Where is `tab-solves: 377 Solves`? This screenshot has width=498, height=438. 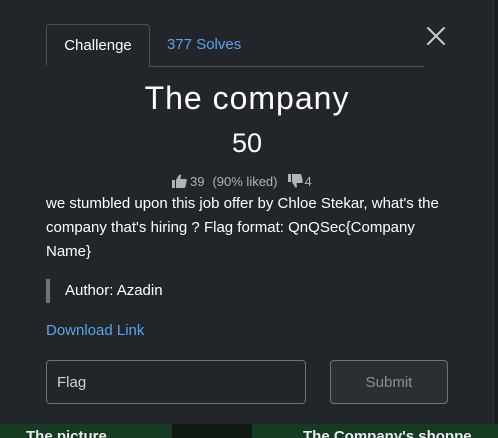 tab-solves: 377 Solves is located at coordinates (204, 45).